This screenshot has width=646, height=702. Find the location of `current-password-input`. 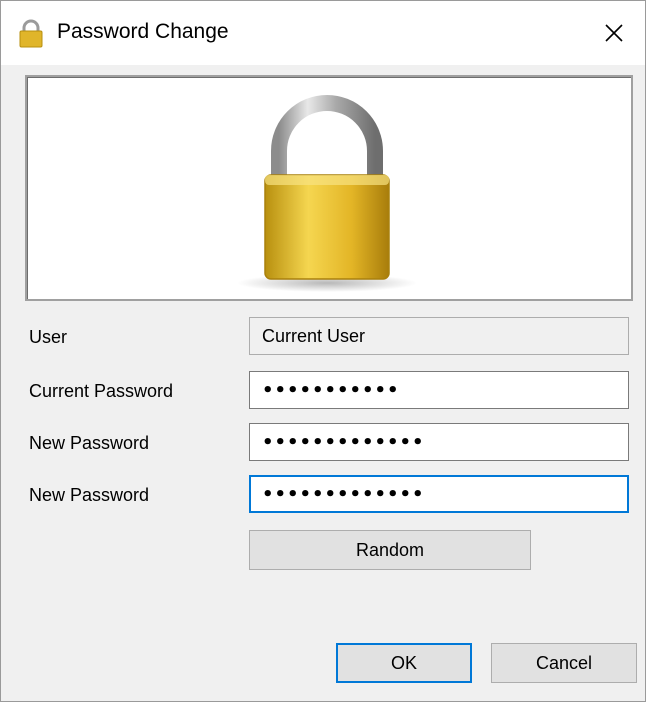

current-password-input is located at coordinates (445, 390).